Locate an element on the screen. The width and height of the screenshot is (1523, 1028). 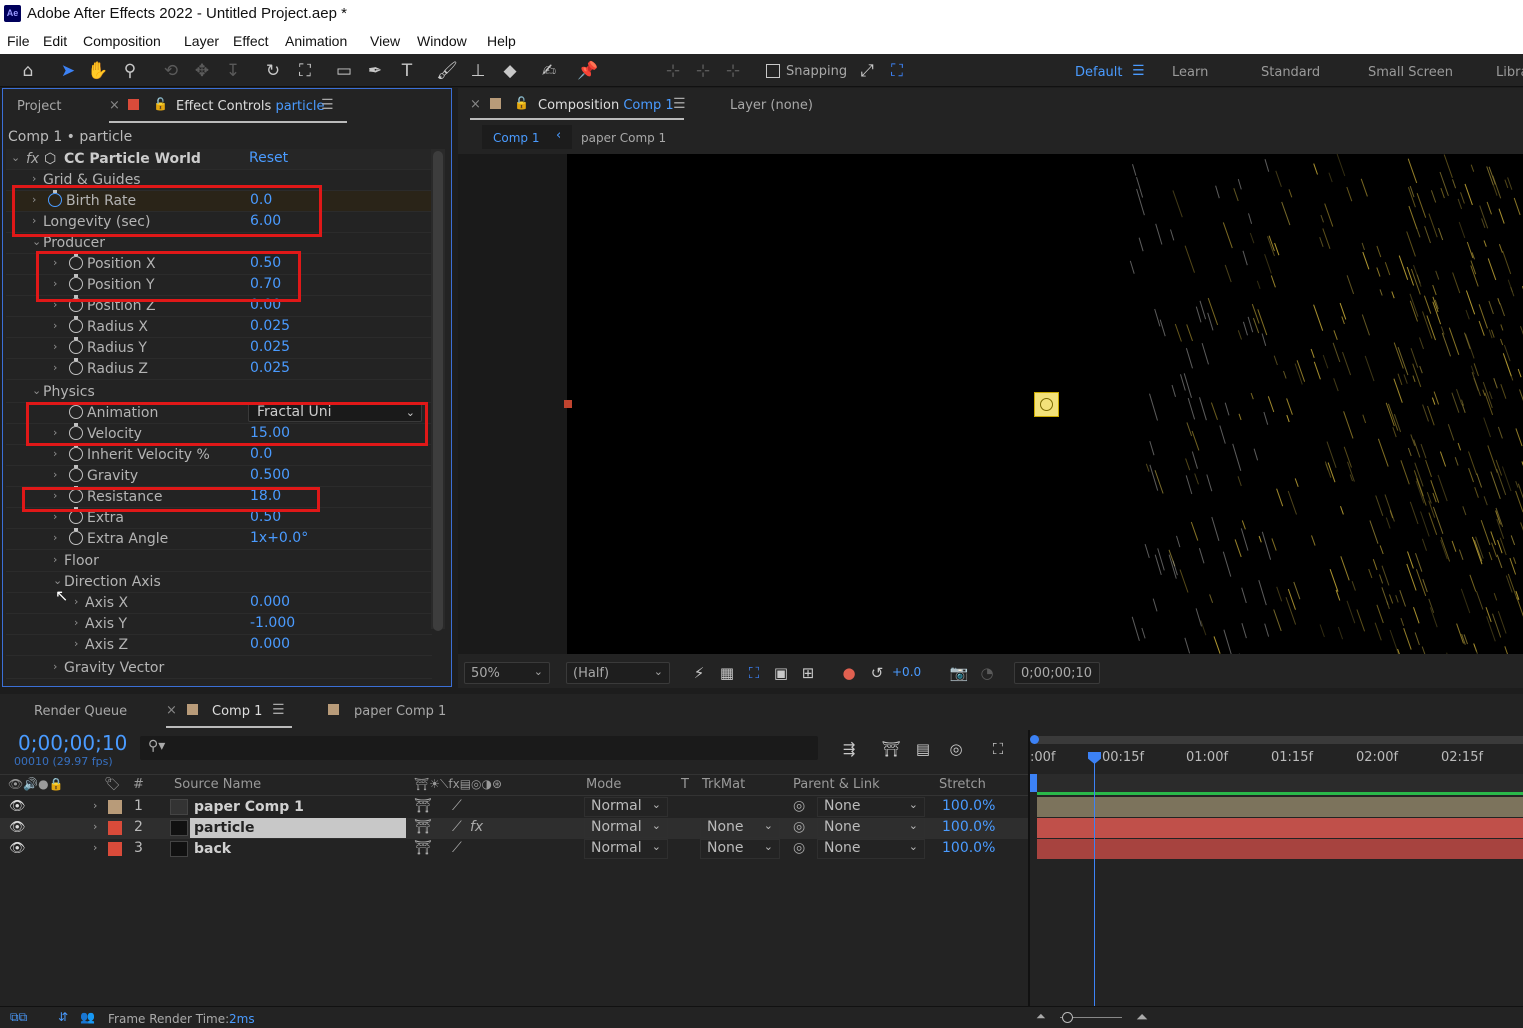
render-info-icon: 👥 is located at coordinates (87, 1017).